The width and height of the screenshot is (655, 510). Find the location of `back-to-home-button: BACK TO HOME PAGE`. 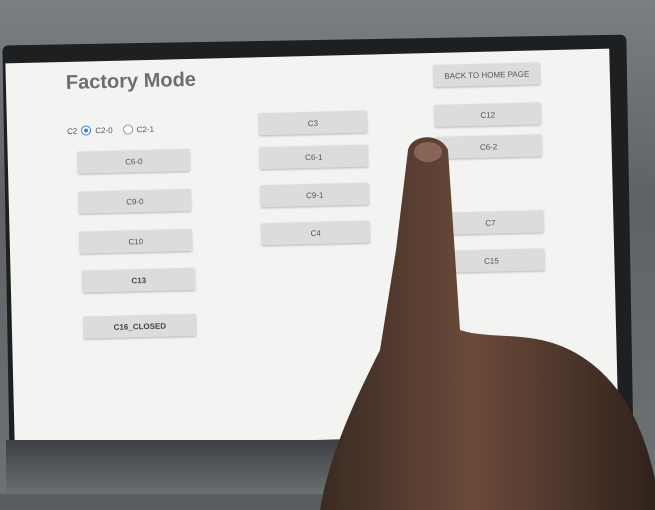

back-to-home-button: BACK TO HOME PAGE is located at coordinates (487, 74).